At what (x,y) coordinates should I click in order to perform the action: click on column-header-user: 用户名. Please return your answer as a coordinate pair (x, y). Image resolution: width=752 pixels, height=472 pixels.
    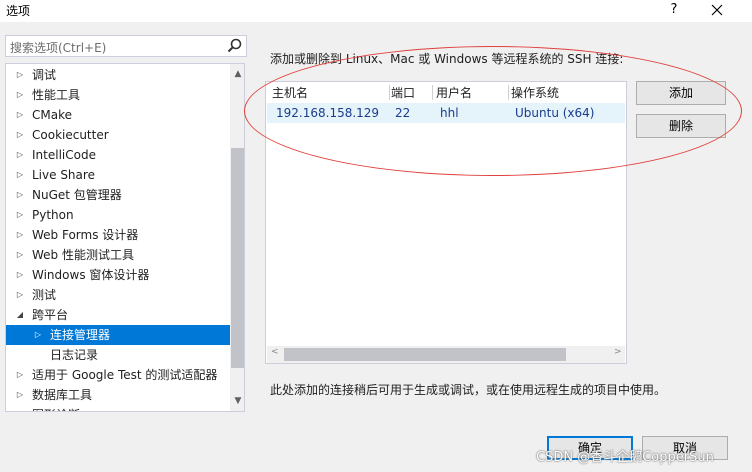
    Looking at the image, I should click on (454, 93).